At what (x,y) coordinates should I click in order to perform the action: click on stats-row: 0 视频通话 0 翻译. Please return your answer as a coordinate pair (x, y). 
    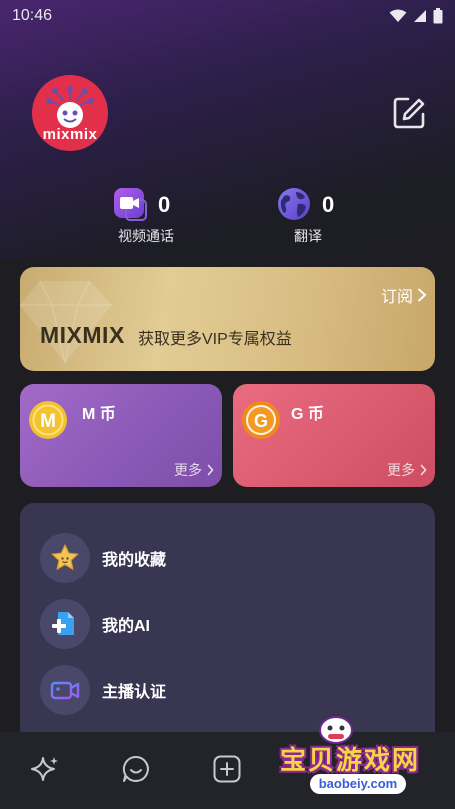
    Looking at the image, I should click on (227, 216).